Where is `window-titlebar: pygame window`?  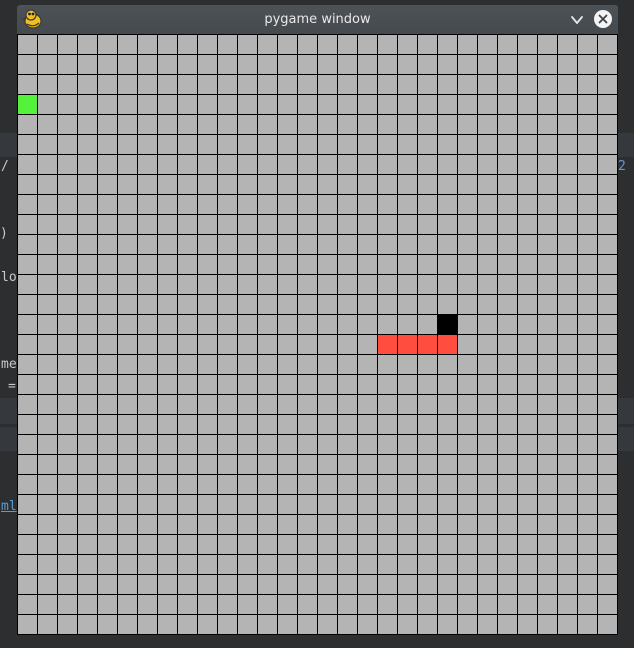
window-titlebar: pygame window is located at coordinates (317, 19).